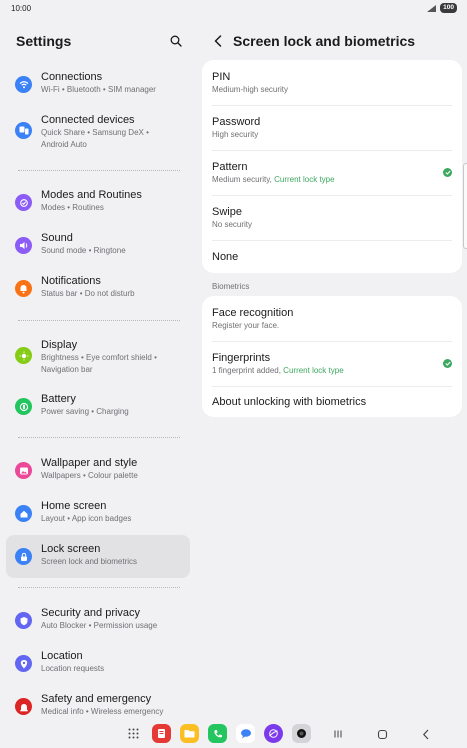 The image size is (467, 748). I want to click on lock-option-swipe: Swipe No security, so click(332, 217).